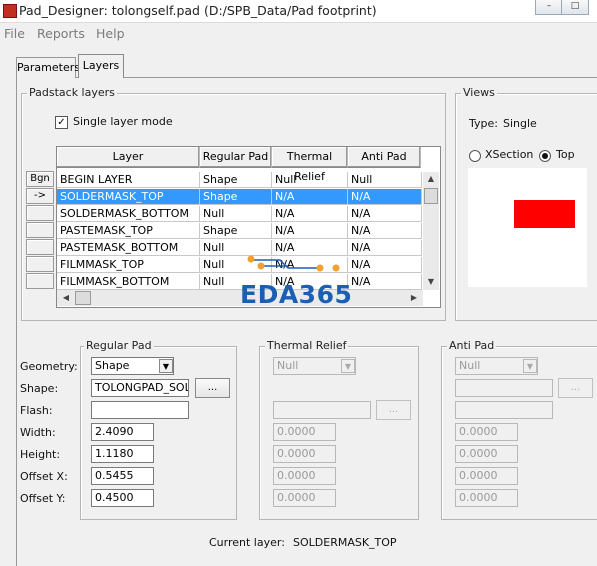 The image size is (597, 566). What do you see at coordinates (431, 196) in the screenshot?
I see `vertical-scroll-thumb` at bounding box center [431, 196].